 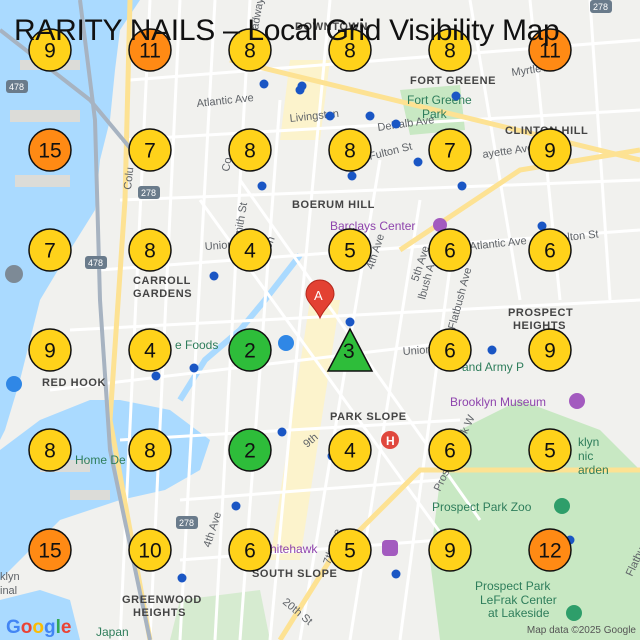 I want to click on label-boerum-hill: BOERUM HILL, so click(x=333, y=205).